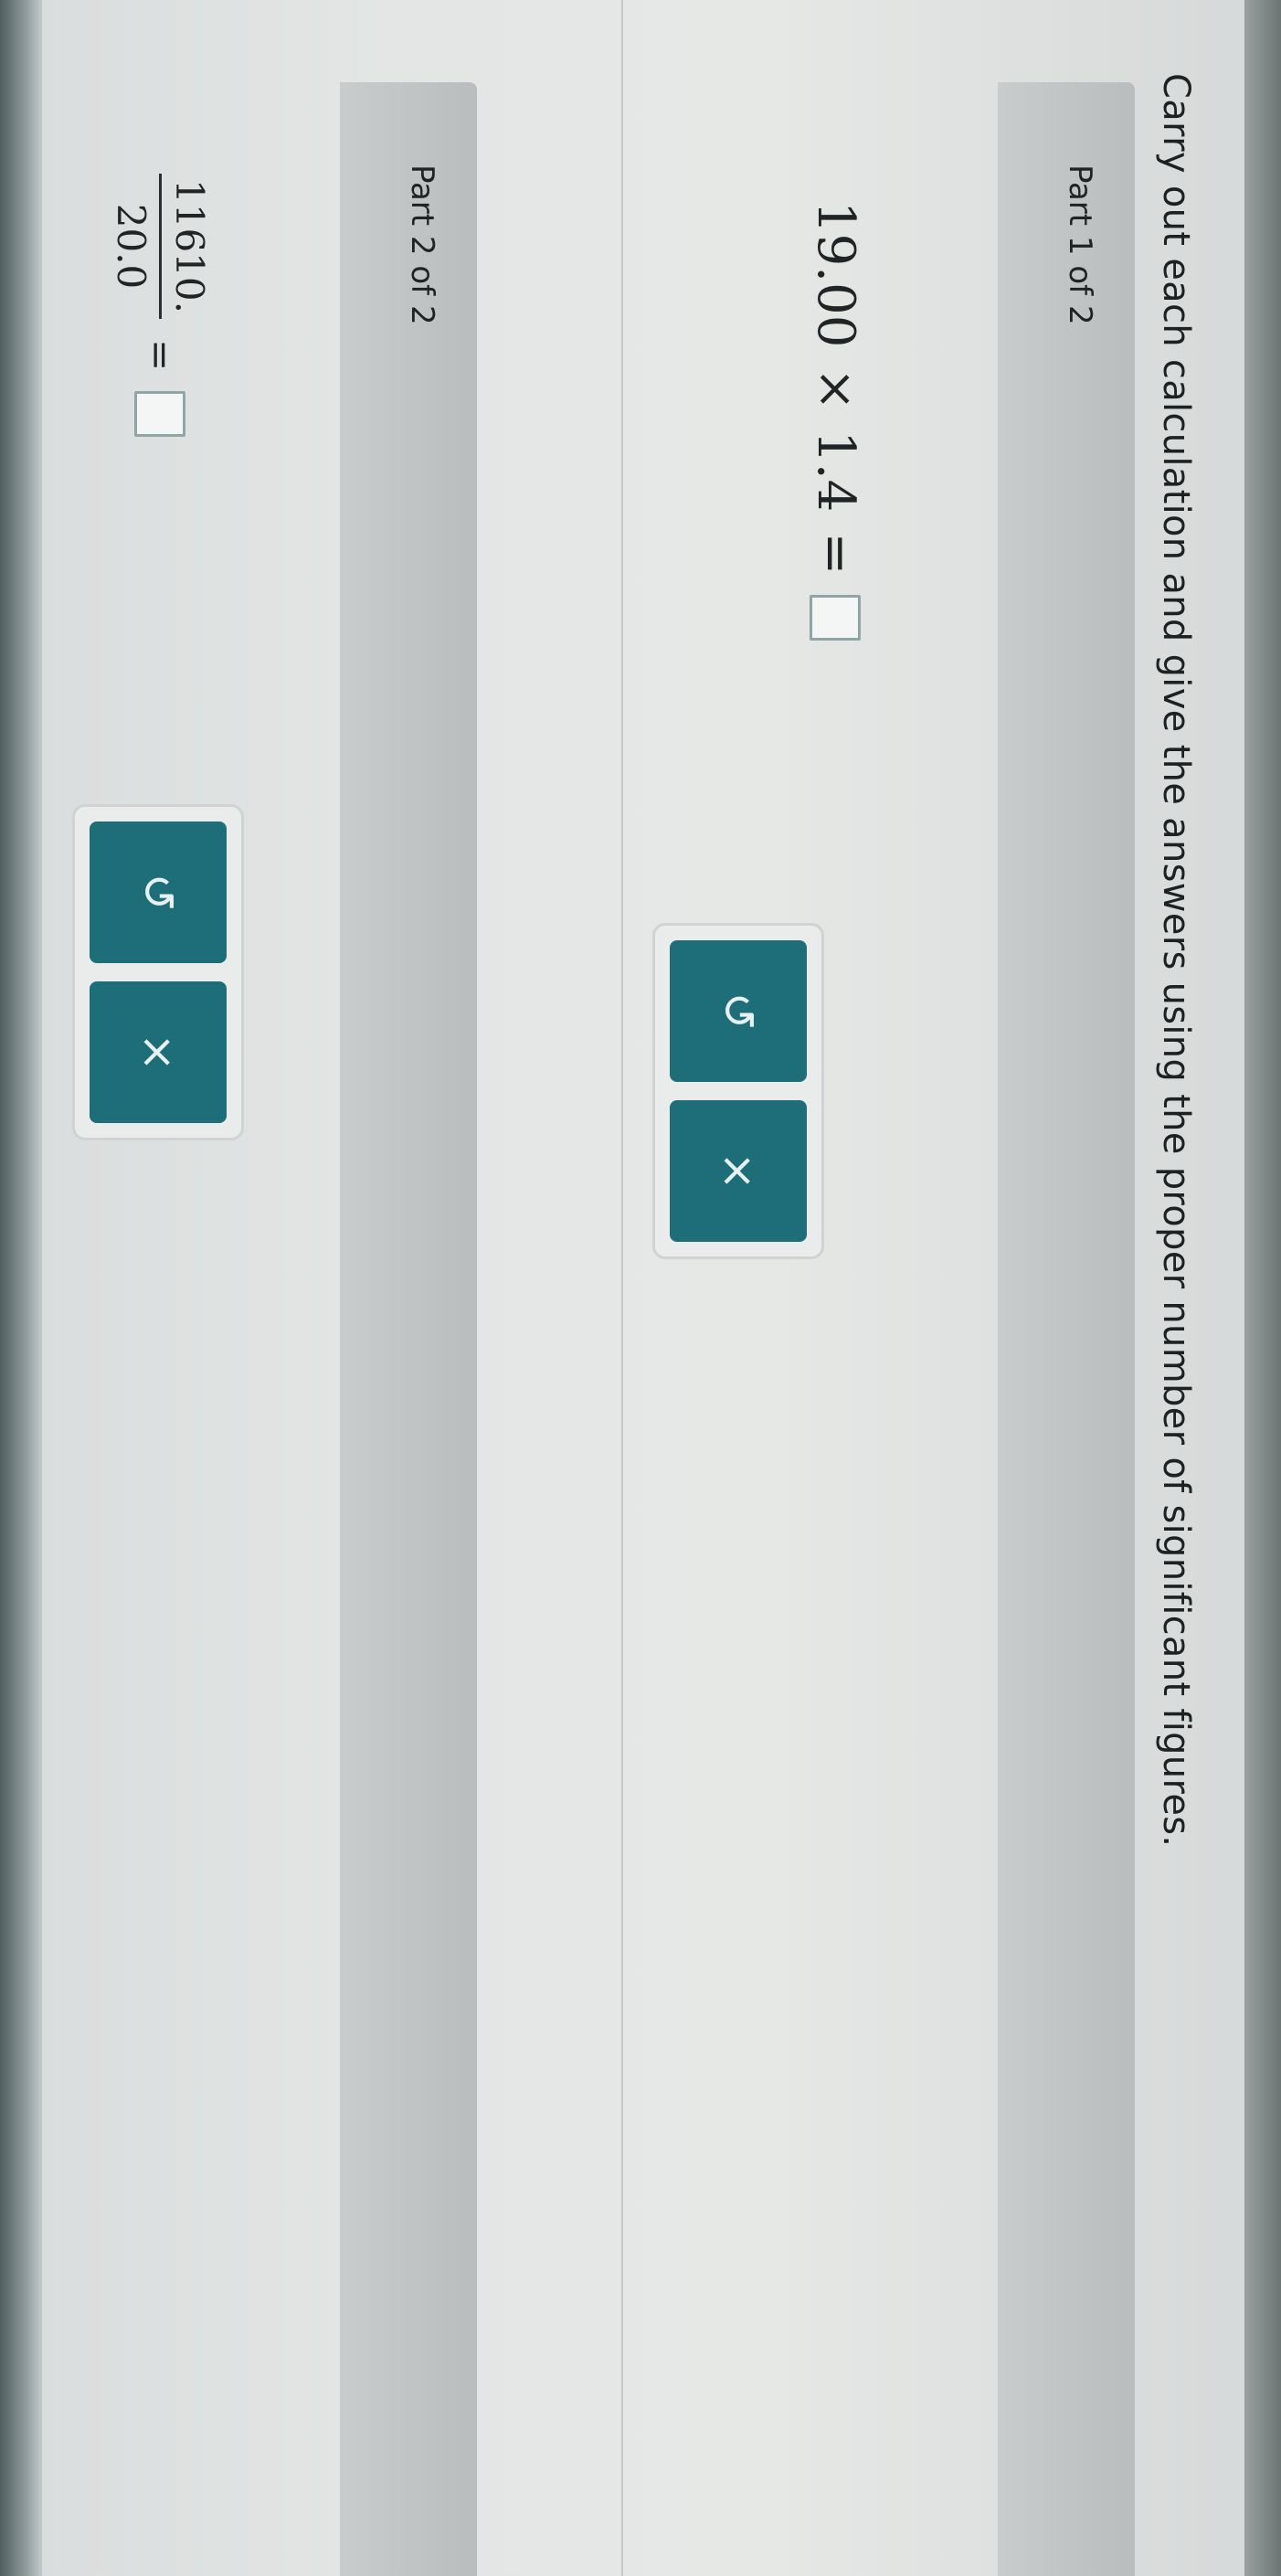  What do you see at coordinates (836, 618) in the screenshot?
I see `part-1-answer-input` at bounding box center [836, 618].